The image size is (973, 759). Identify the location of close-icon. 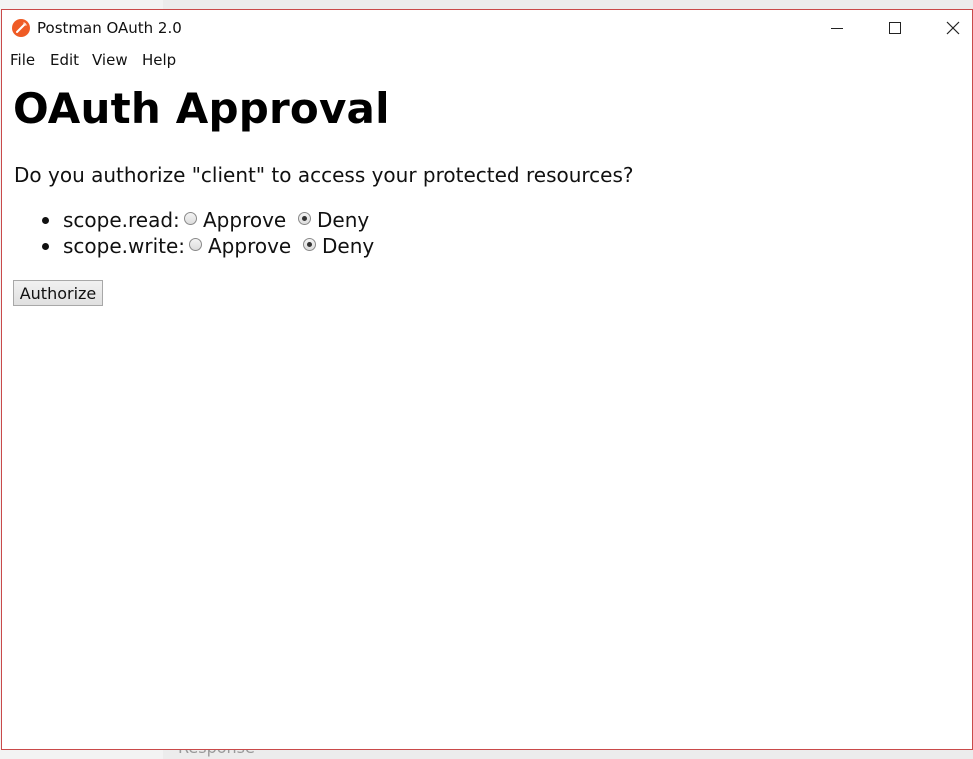
(953, 28).